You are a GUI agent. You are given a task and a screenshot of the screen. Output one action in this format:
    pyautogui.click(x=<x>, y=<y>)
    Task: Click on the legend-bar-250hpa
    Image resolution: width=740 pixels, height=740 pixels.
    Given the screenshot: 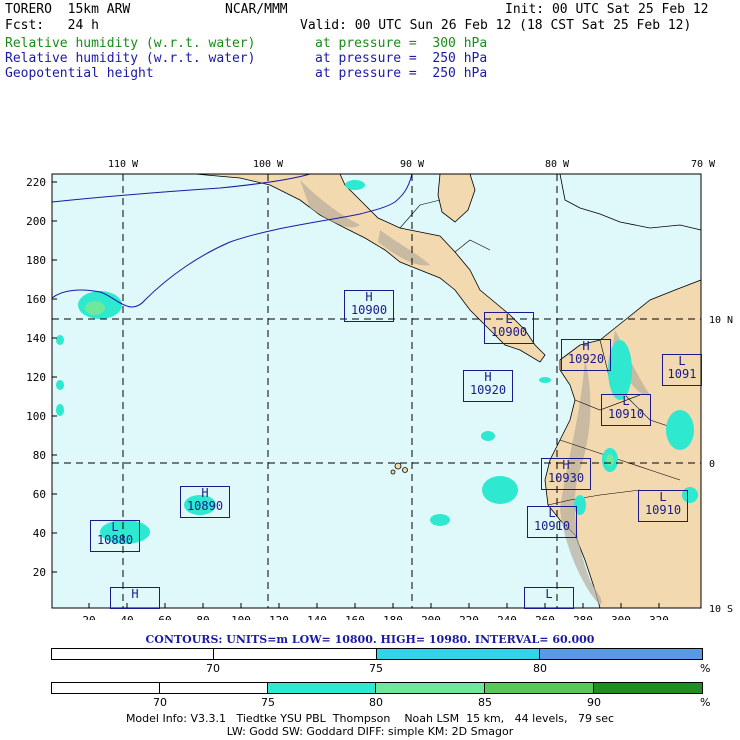 What is the action you would take?
    pyautogui.click(x=377, y=654)
    